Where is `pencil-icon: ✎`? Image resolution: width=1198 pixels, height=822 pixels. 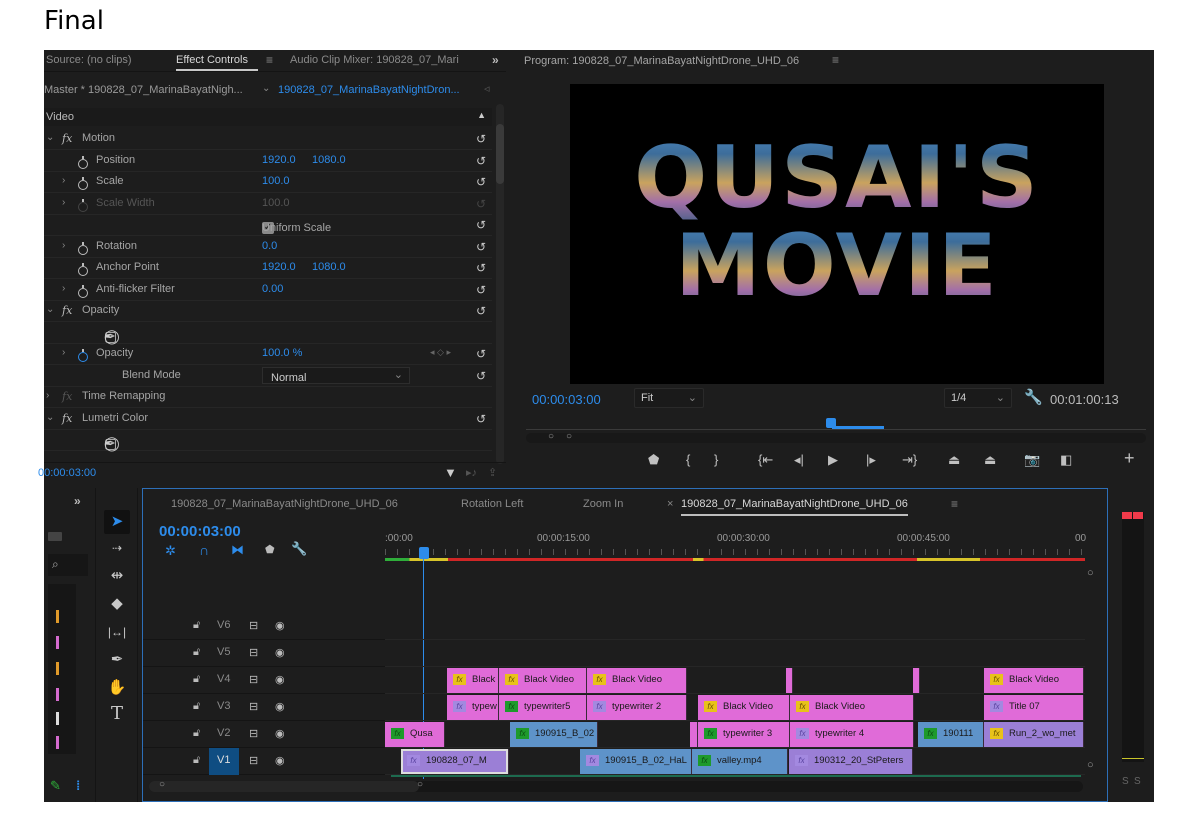
pencil-icon: ✎ is located at coordinates (55, 786).